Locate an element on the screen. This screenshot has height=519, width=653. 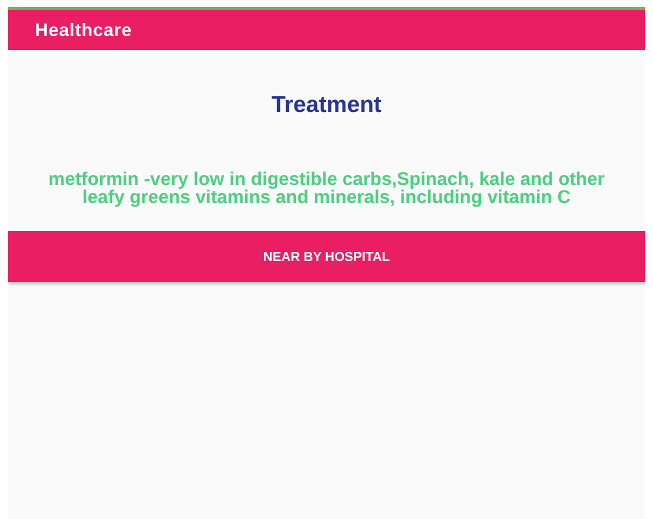
hospital-button: NEAR BY HOSPITAL is located at coordinates (326, 256).